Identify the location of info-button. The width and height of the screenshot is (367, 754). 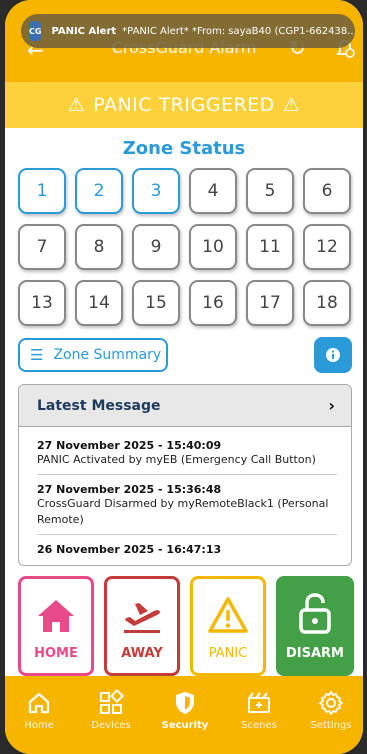
(333, 355).